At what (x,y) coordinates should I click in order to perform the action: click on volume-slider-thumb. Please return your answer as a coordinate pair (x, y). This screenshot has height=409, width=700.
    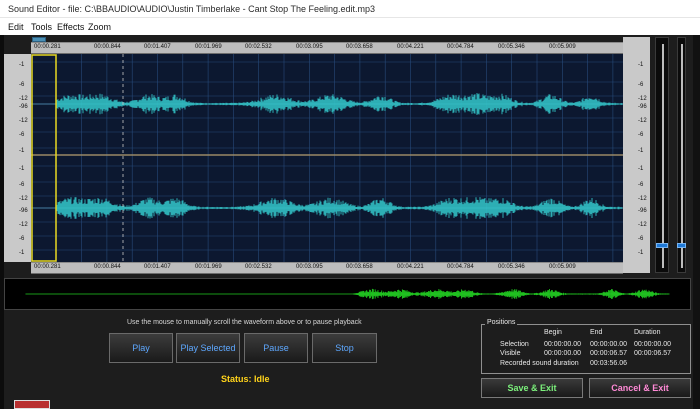
    Looking at the image, I should click on (681, 245).